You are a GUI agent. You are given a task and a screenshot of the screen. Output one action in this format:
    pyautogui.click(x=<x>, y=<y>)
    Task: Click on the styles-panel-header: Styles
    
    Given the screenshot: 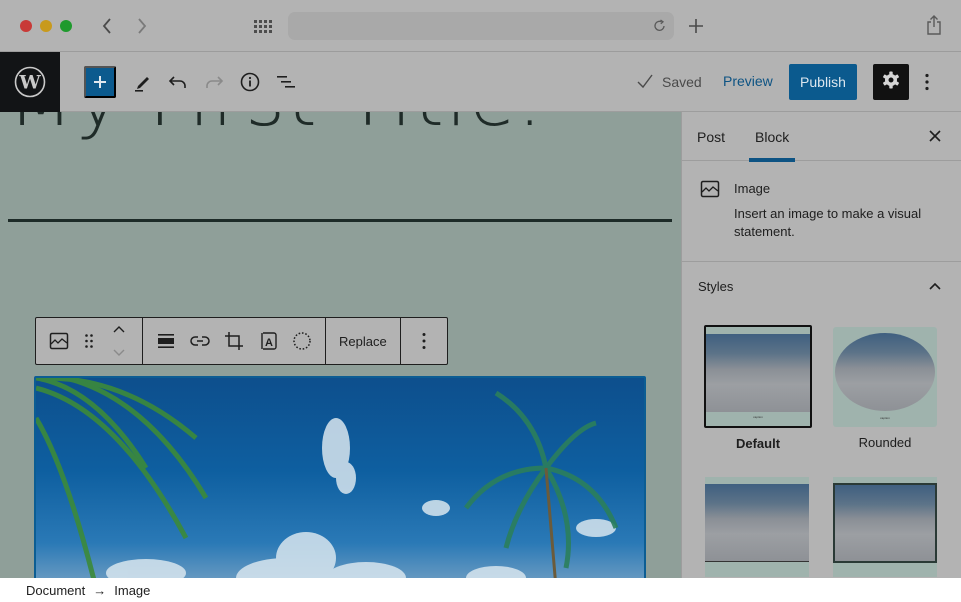 What is the action you would take?
    pyautogui.click(x=821, y=287)
    